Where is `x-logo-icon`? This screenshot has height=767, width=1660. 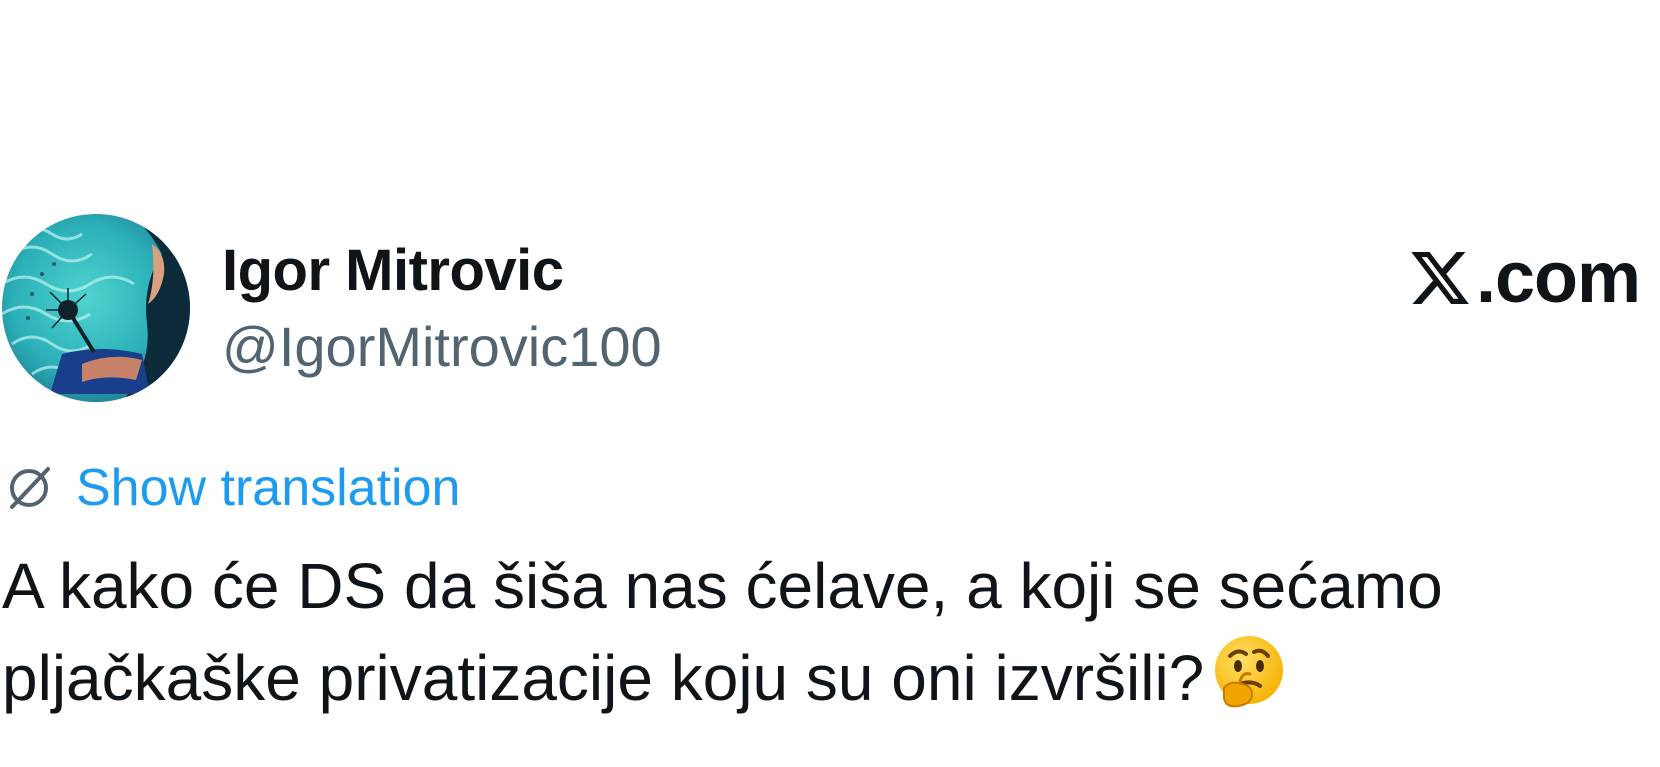
x-logo-icon is located at coordinates (1442, 278).